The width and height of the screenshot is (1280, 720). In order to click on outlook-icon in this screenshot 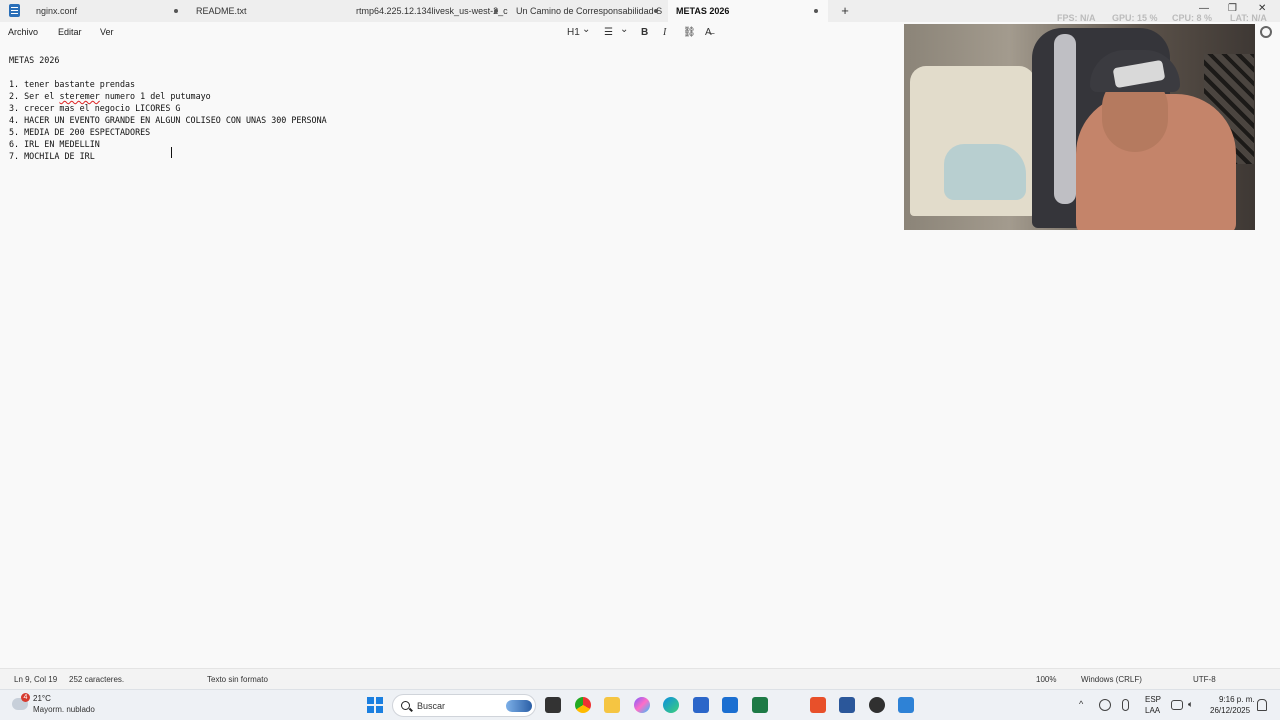, I will do `click(730, 705)`.